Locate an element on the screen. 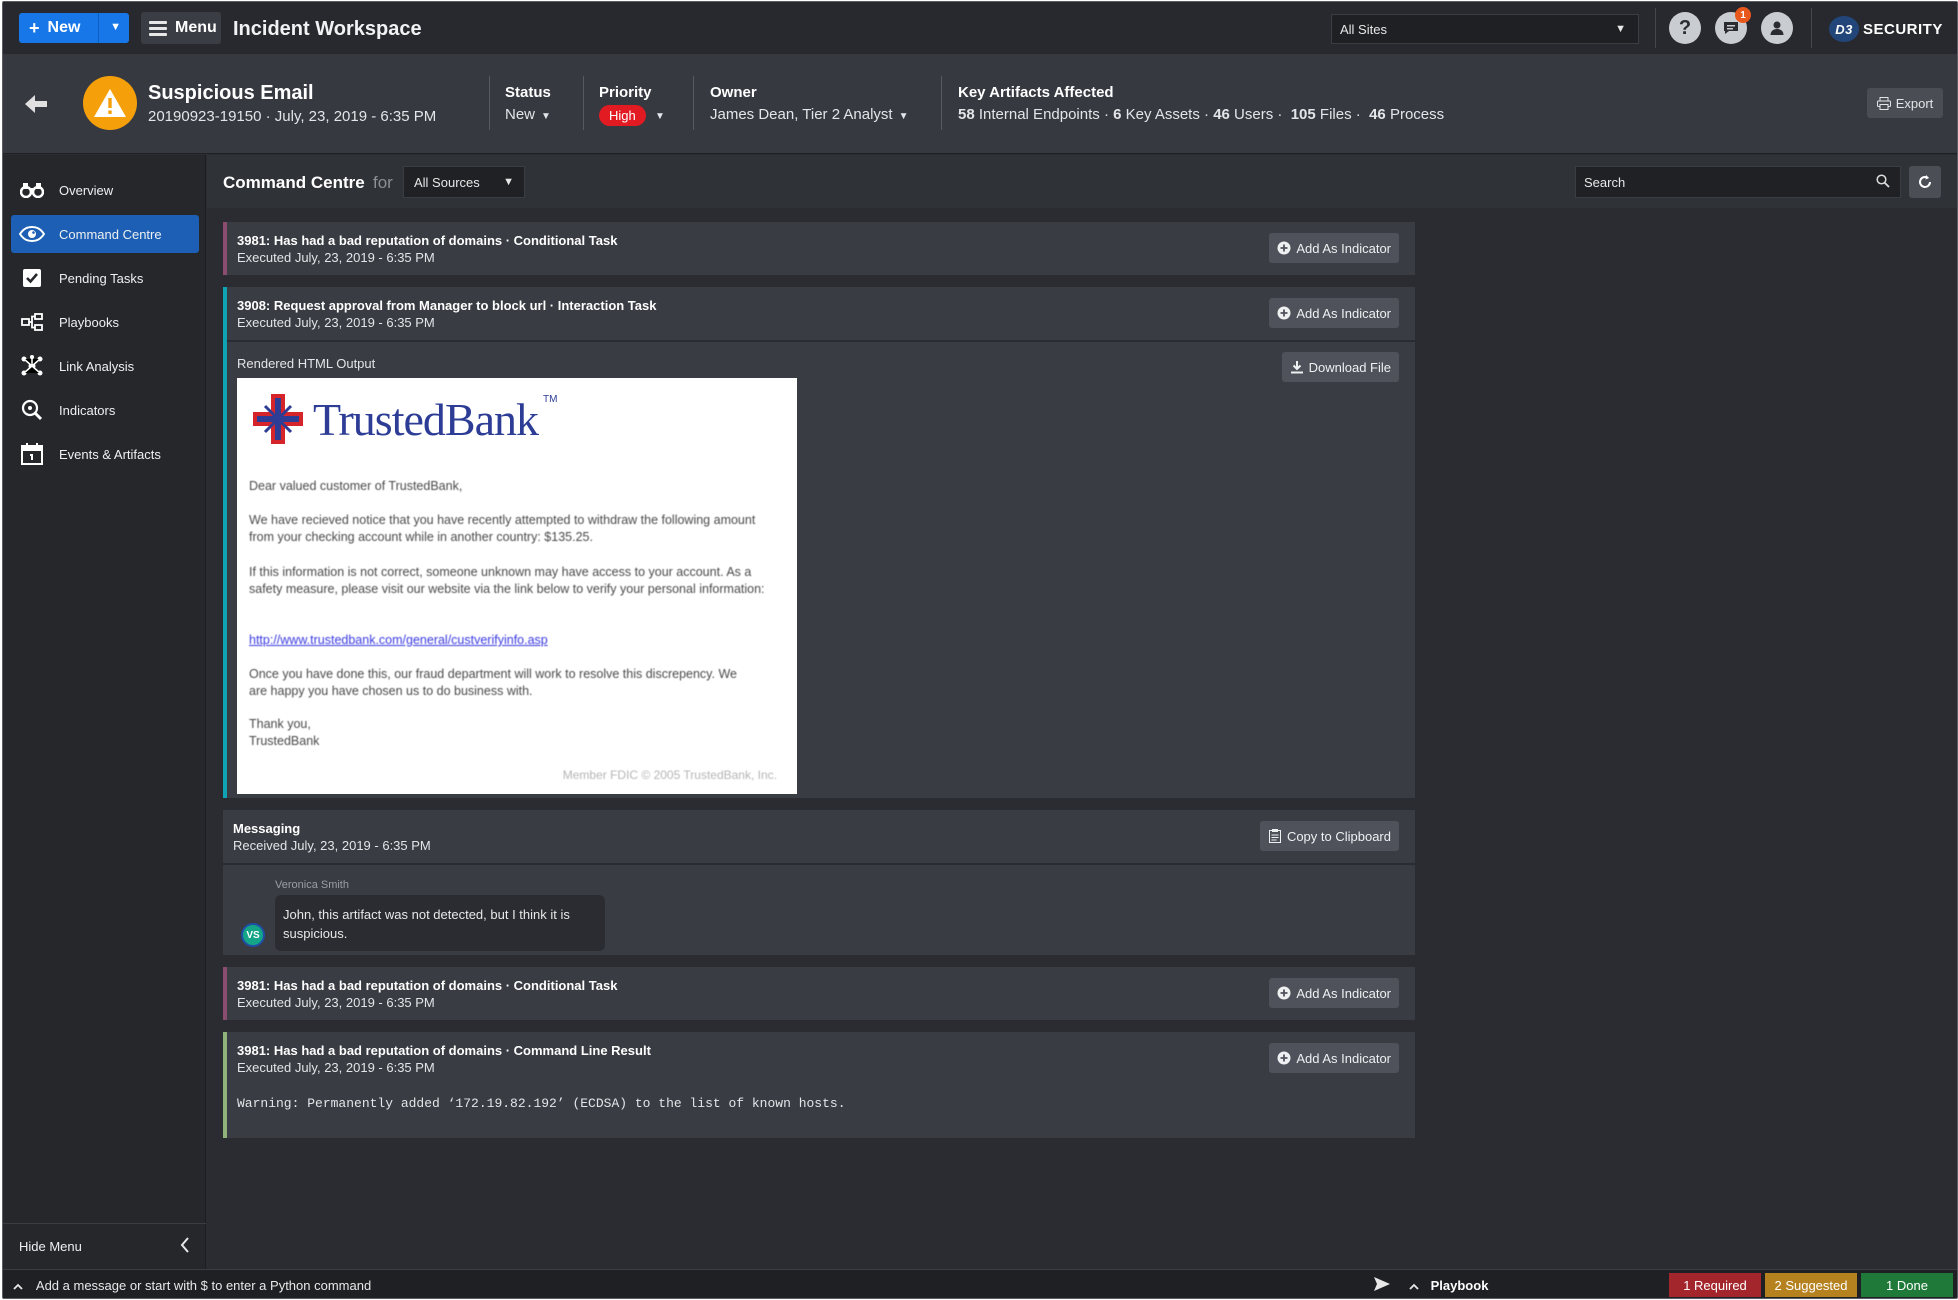 The height and width of the screenshot is (1300, 1958). sidebar-item-command-centre: Command Centre is located at coordinates (105, 234).